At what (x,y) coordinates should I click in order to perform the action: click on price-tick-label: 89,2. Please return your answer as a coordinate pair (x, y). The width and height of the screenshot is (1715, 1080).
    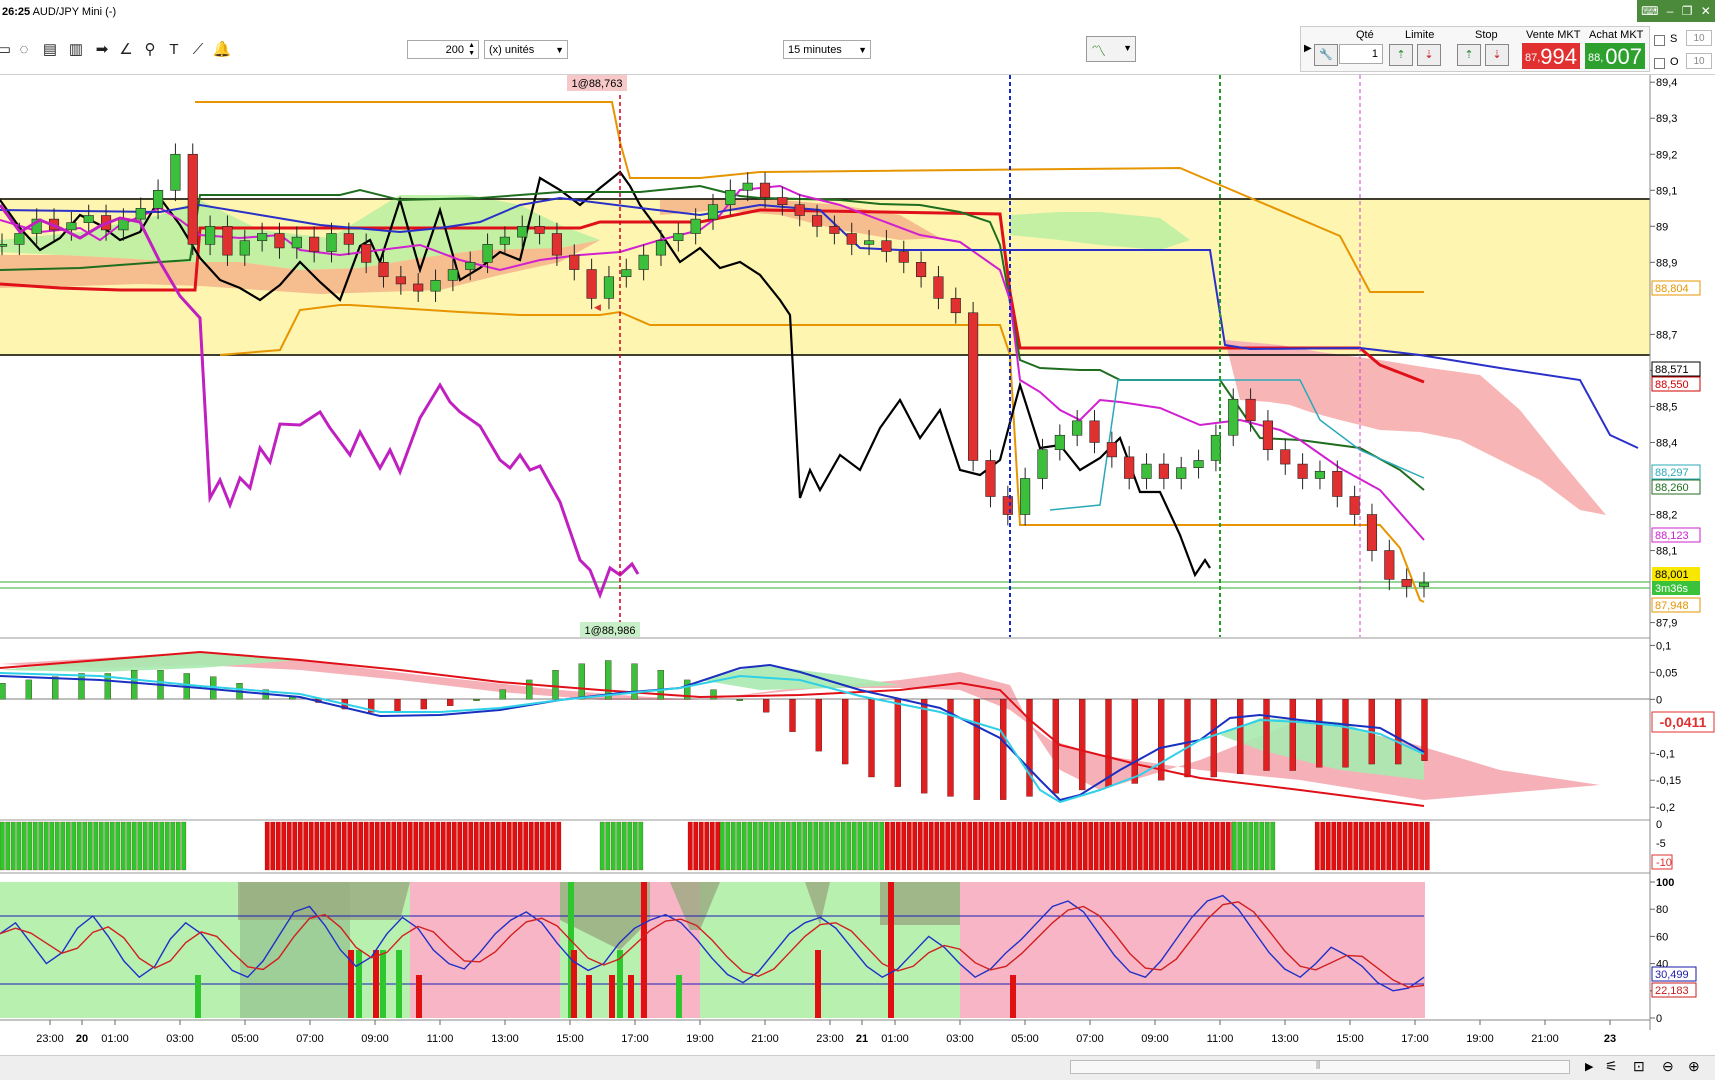
    Looking at the image, I should click on (1666, 155).